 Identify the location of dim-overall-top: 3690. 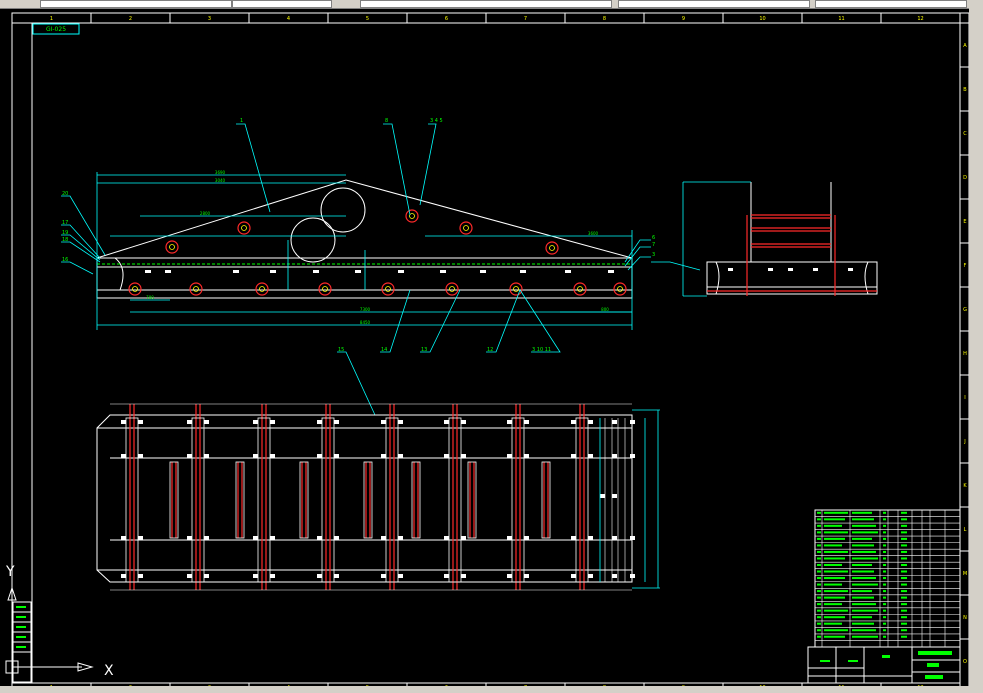
(220, 172).